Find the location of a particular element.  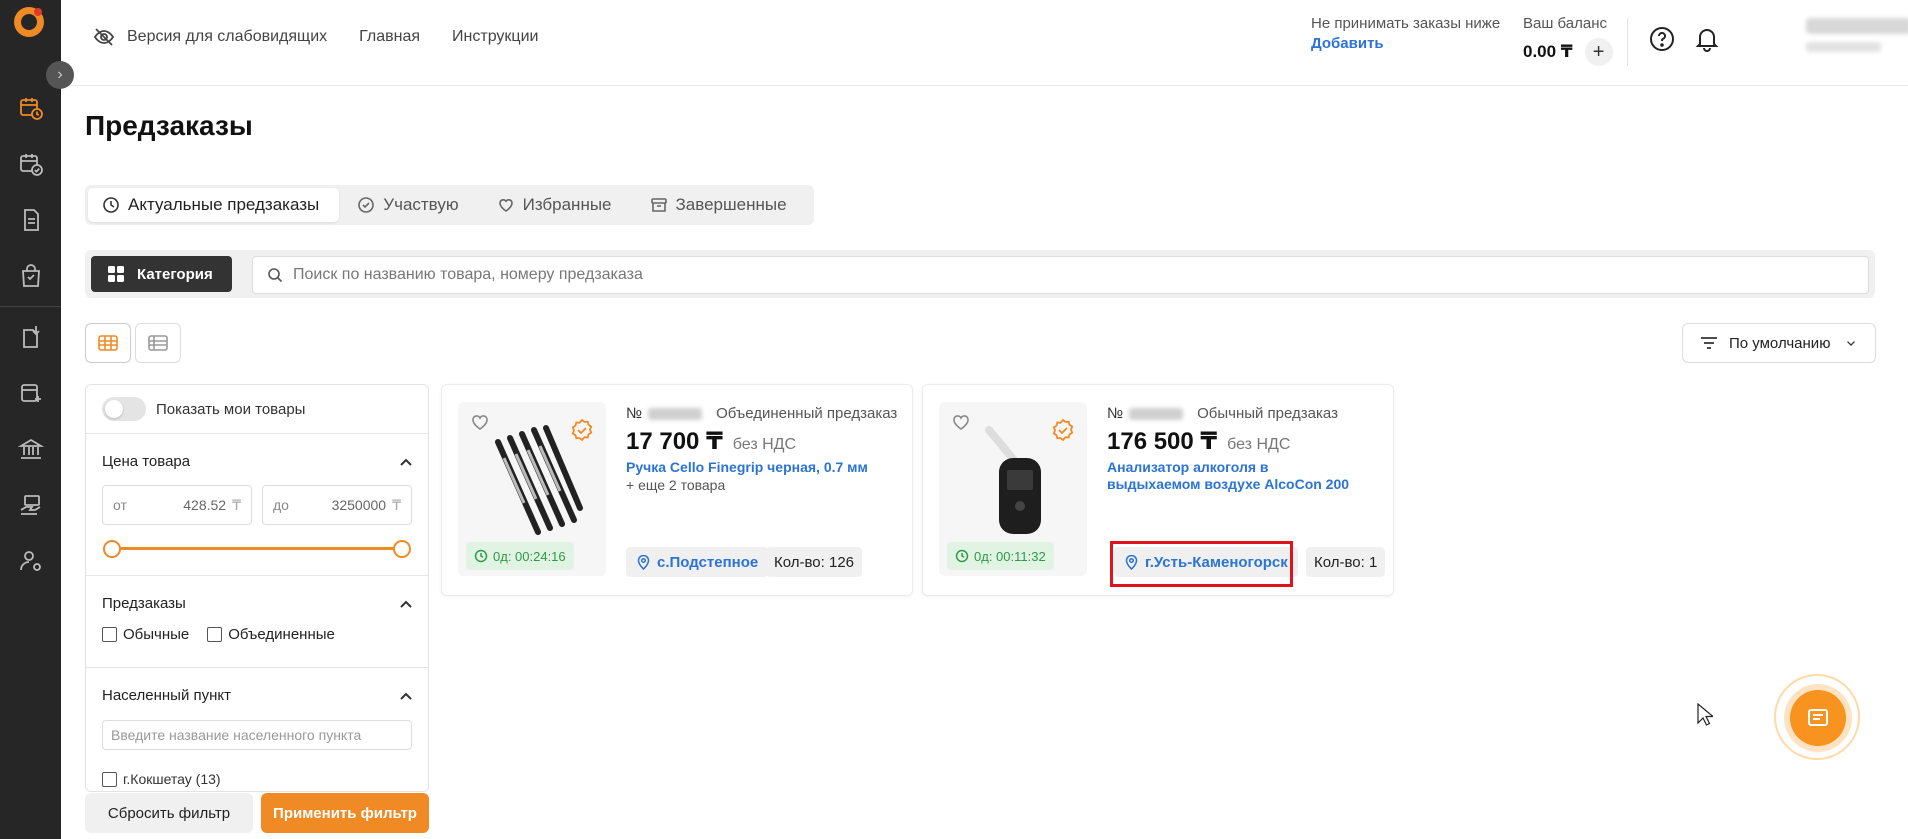

grid-view-button is located at coordinates (108, 343).